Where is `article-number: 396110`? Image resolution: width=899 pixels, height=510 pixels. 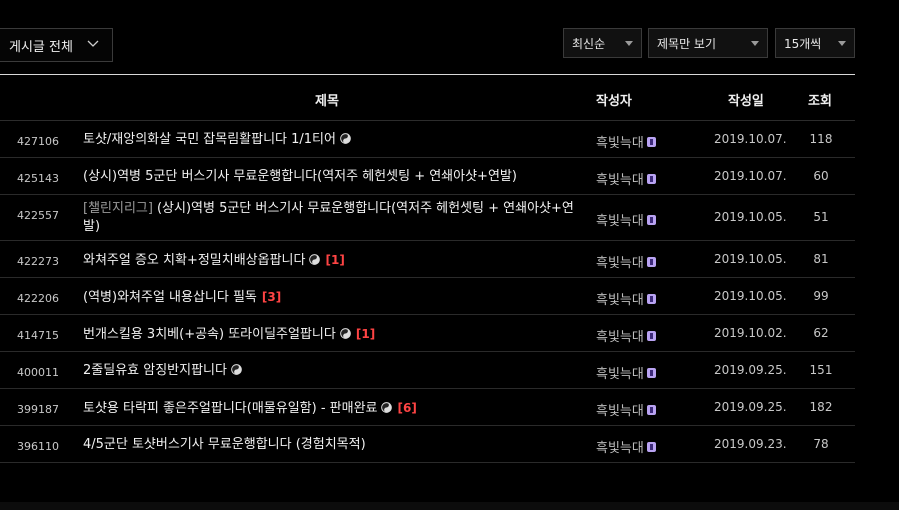
article-number: 396110 is located at coordinates (38, 446).